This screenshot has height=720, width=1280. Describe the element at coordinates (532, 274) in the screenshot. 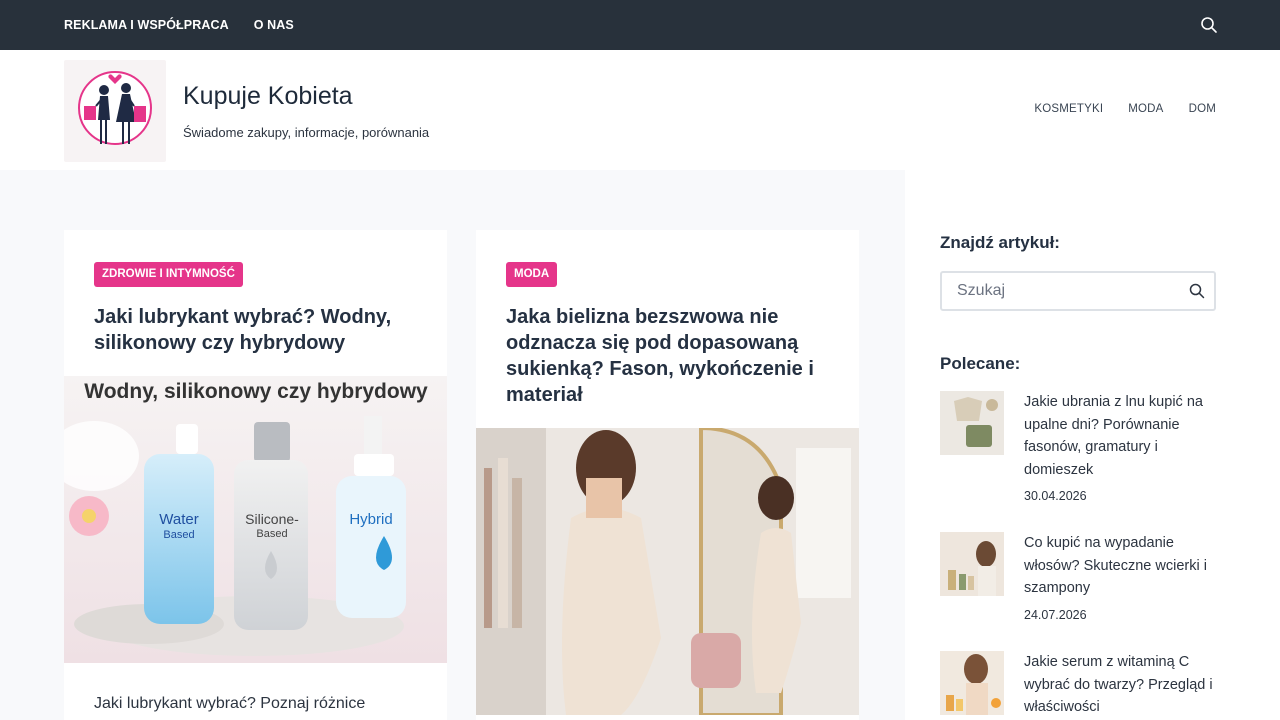

I see `category-badge: MODA` at that location.